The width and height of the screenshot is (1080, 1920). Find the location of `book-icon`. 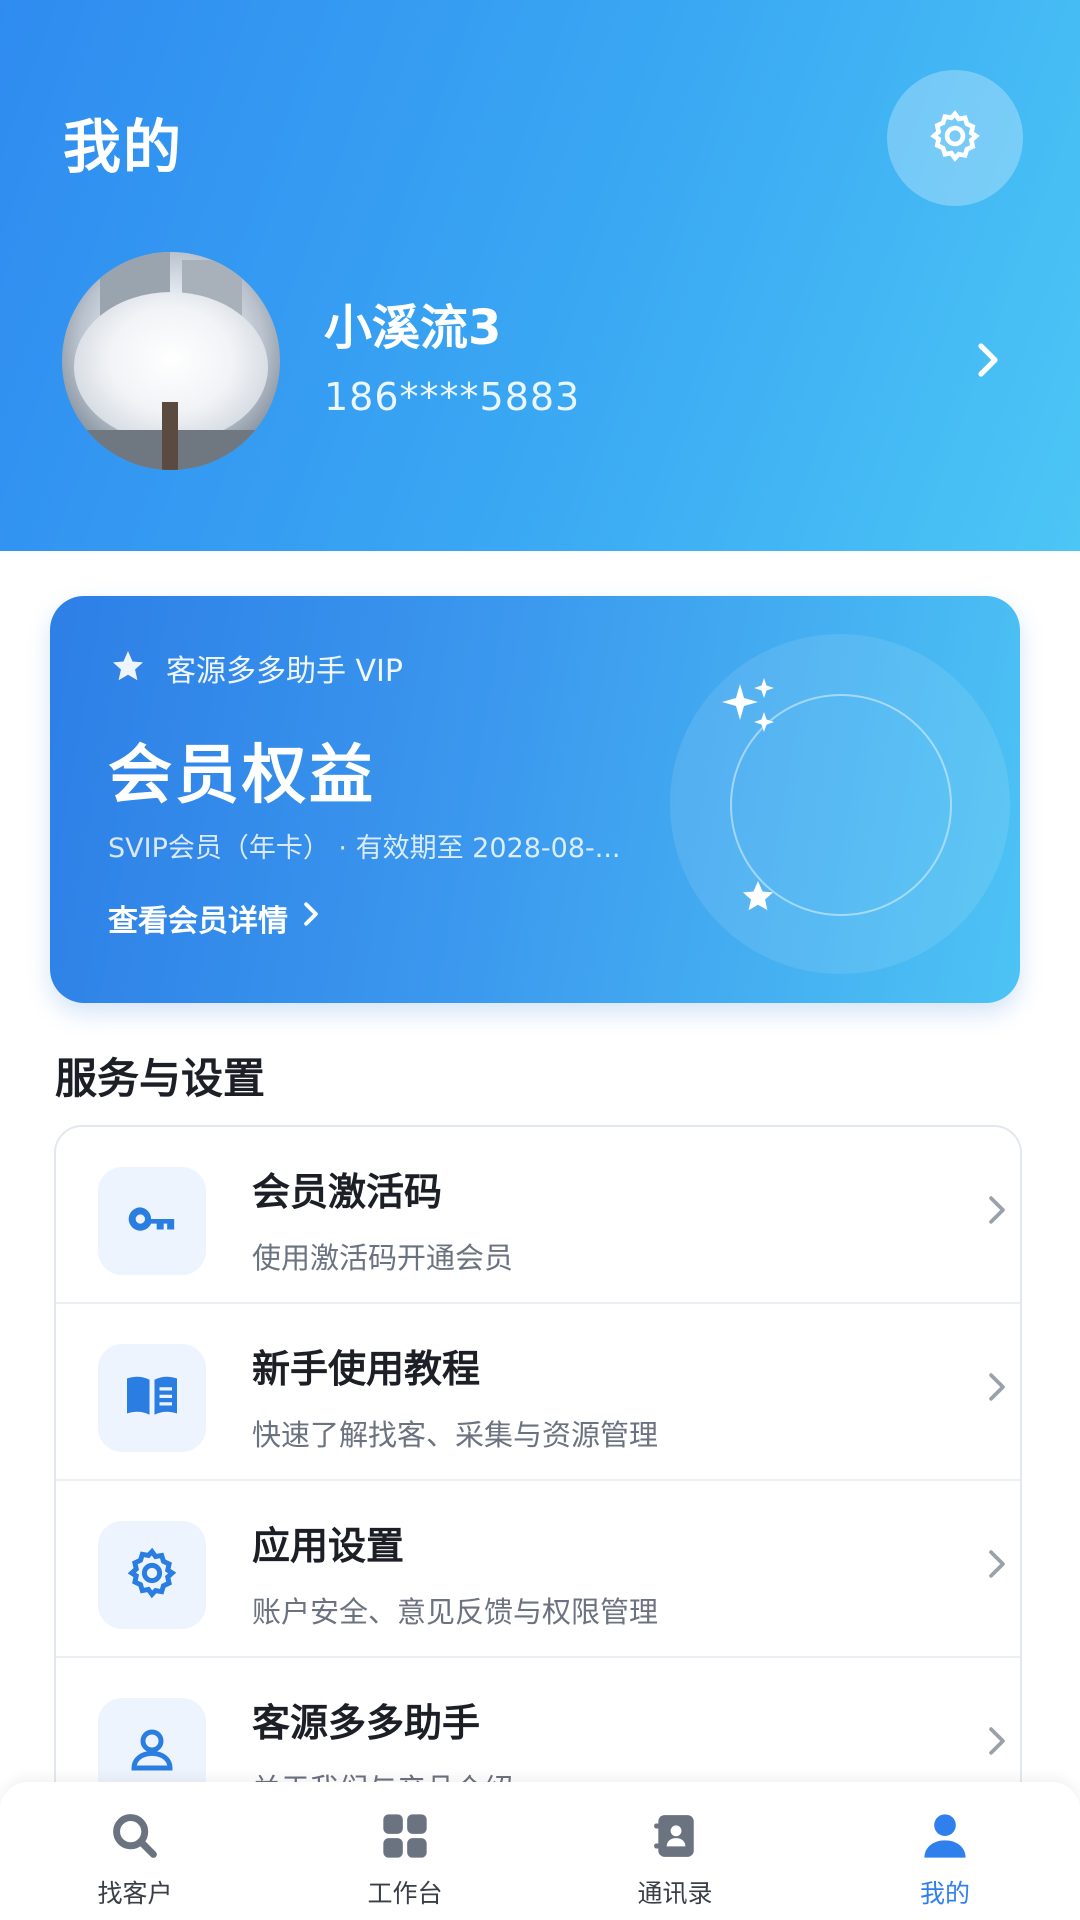

book-icon is located at coordinates (152, 1398).